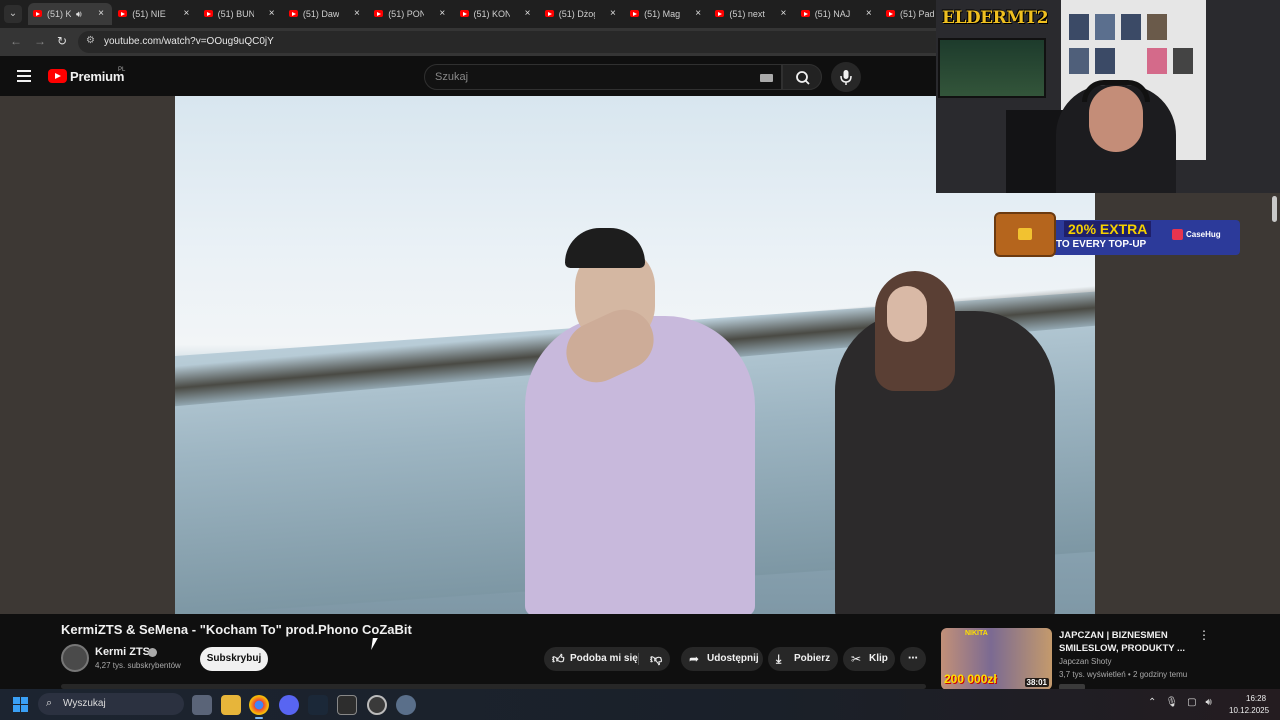  I want to click on taskbar-search: ⌕ Wyszukaj, so click(111, 704).